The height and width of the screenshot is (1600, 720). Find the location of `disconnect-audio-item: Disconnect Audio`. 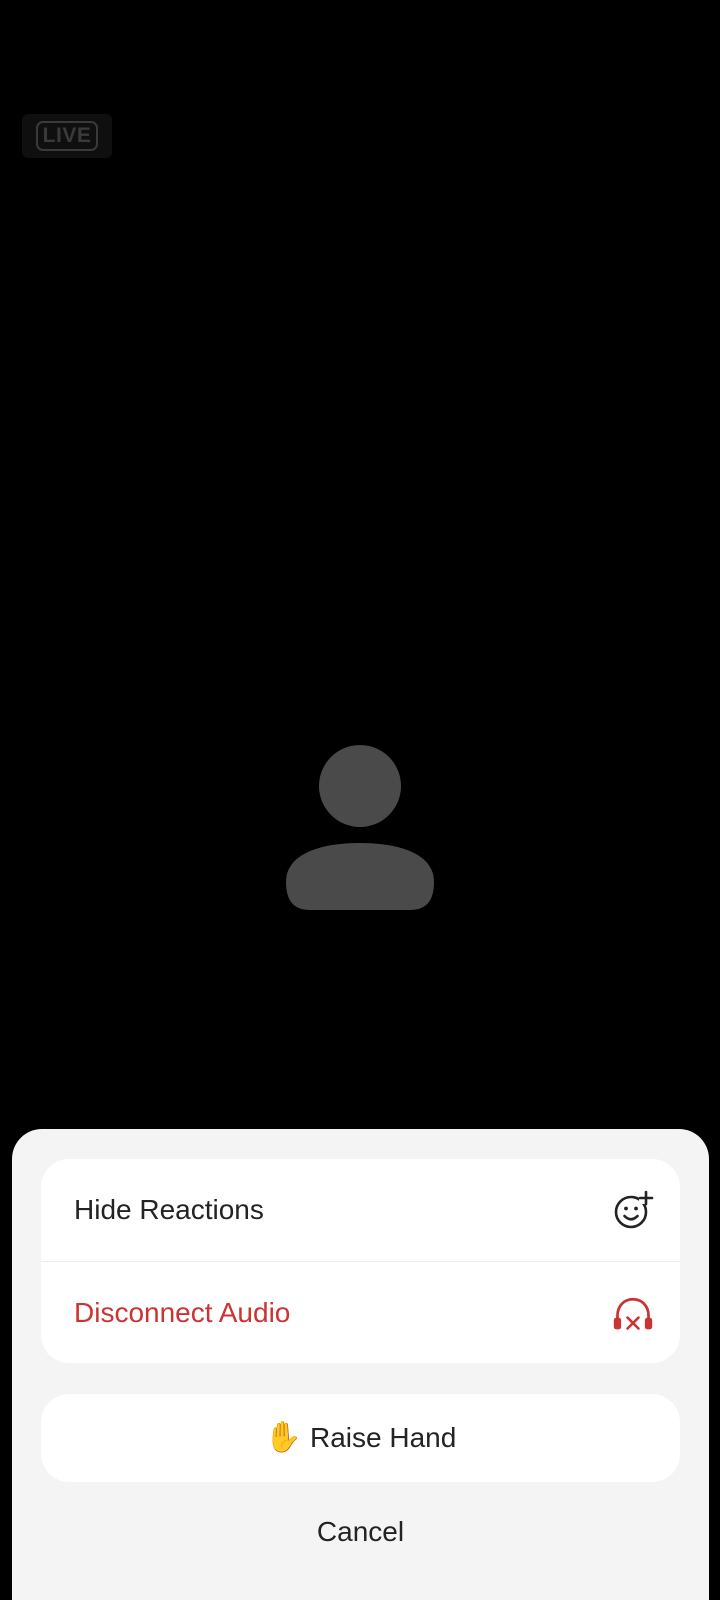

disconnect-audio-item: Disconnect Audio is located at coordinates (360, 1312).